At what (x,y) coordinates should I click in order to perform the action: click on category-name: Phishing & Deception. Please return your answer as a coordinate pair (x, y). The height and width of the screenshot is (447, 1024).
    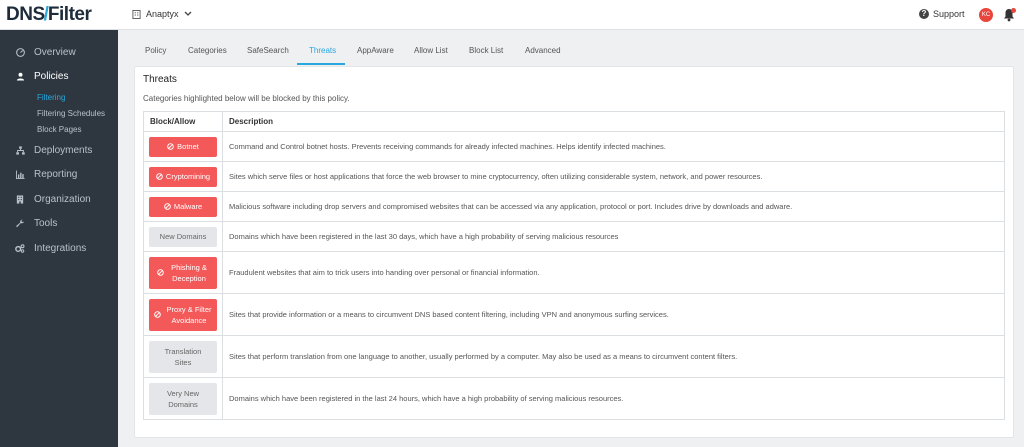
    Looking at the image, I should click on (189, 272).